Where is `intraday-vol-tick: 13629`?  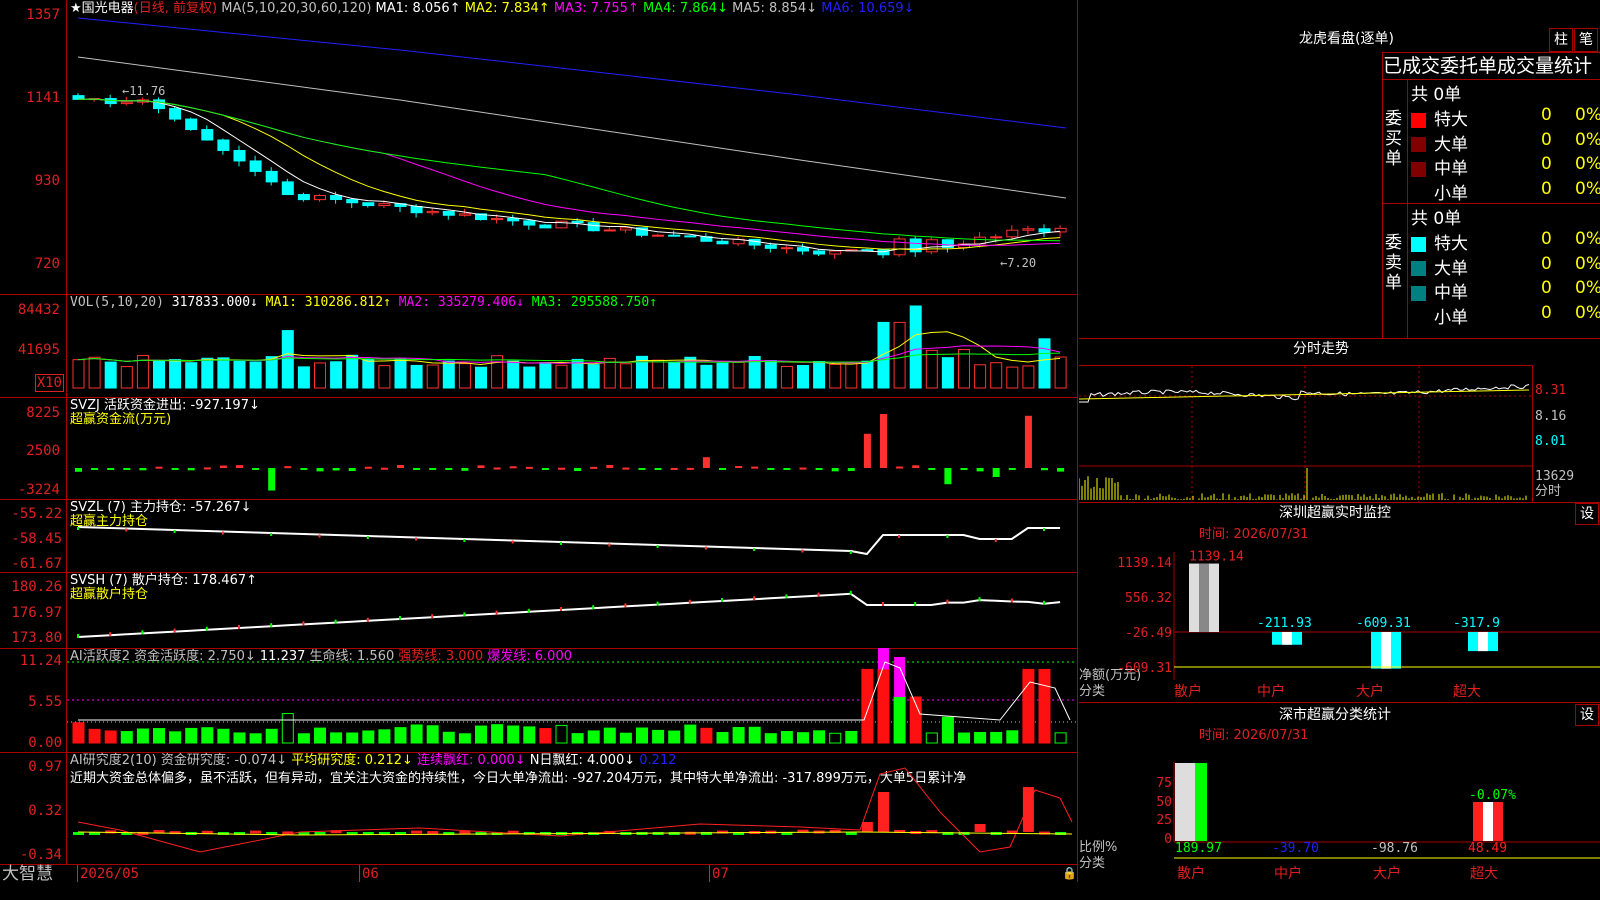
intraday-vol-tick: 13629 is located at coordinates (1555, 476).